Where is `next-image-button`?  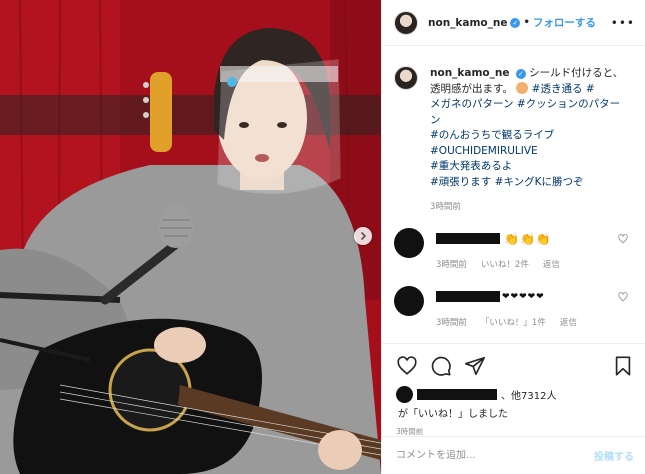
next-image-button is located at coordinates (363, 236).